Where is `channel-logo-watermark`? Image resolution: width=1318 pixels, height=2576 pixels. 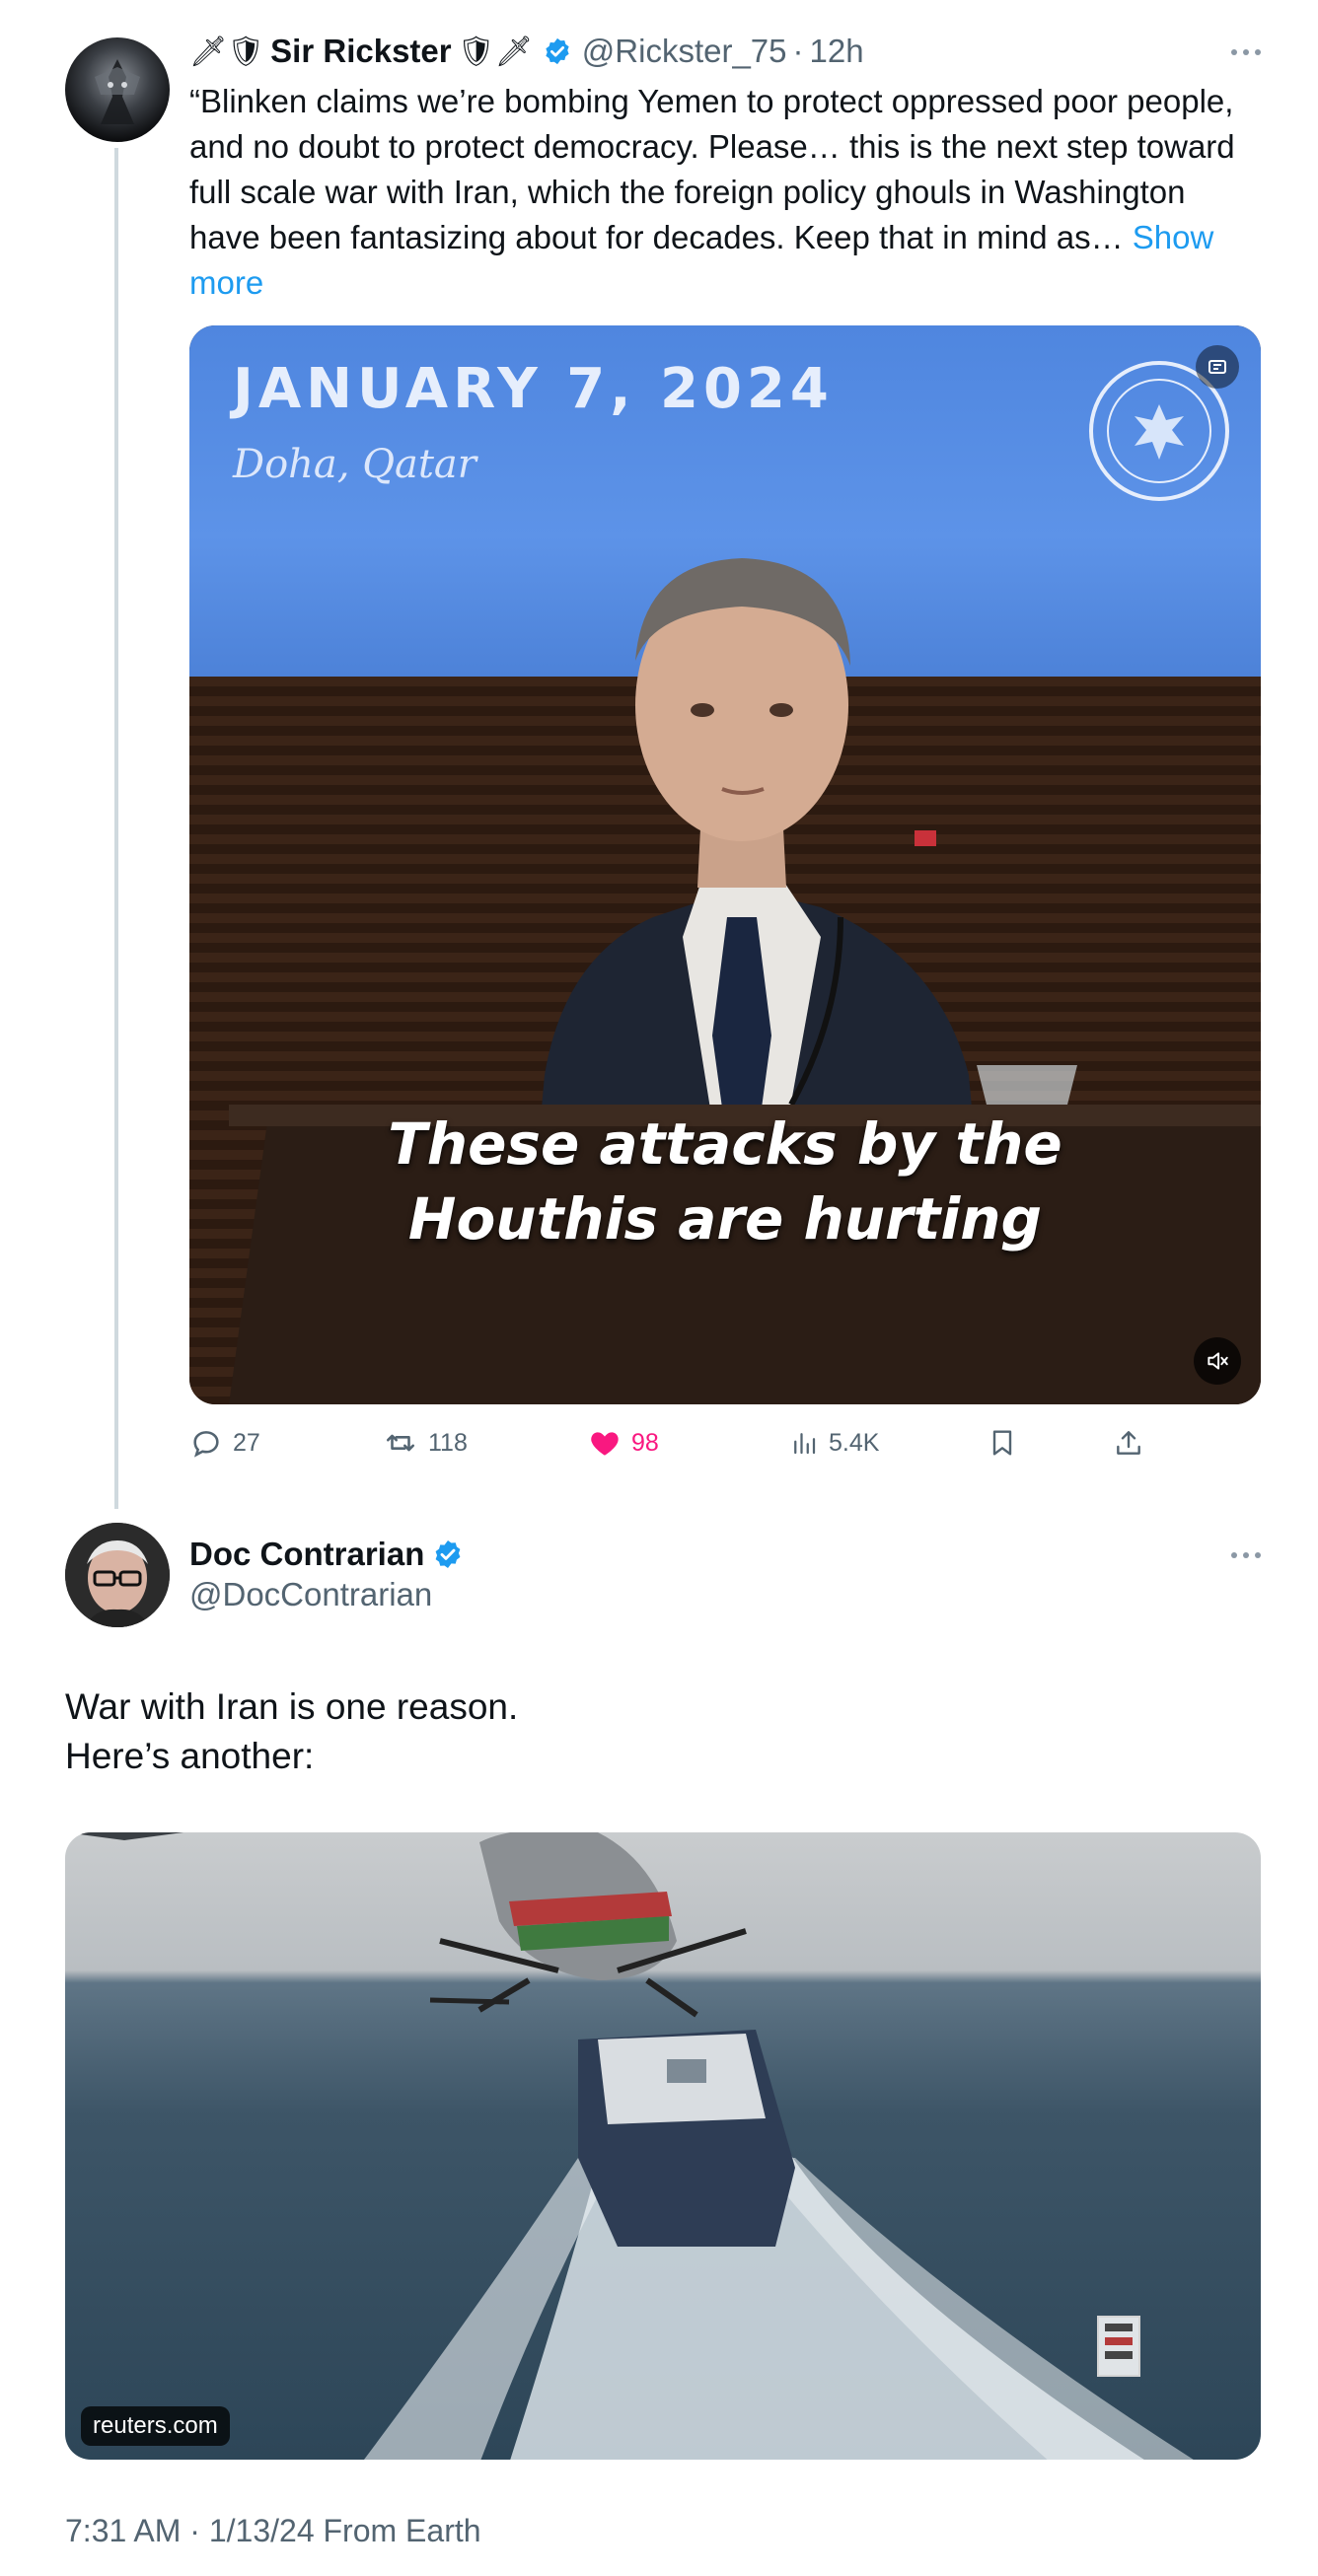
channel-logo-watermark is located at coordinates (1118, 2346).